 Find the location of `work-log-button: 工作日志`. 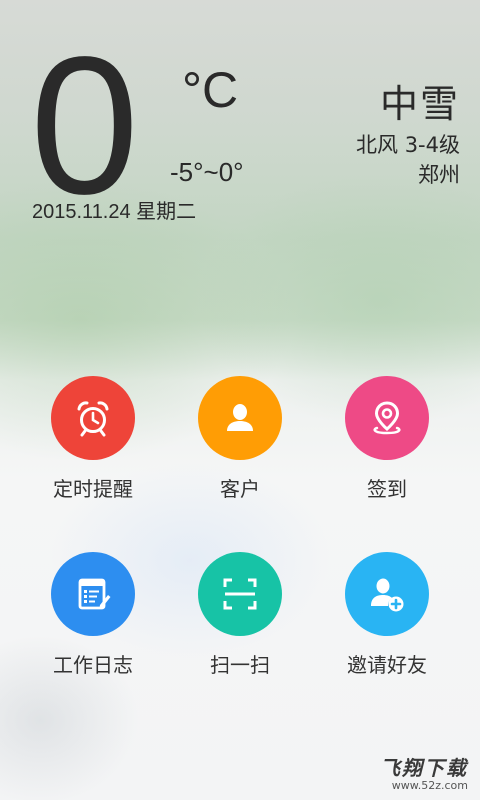

work-log-button: 工作日志 is located at coordinates (93, 615).